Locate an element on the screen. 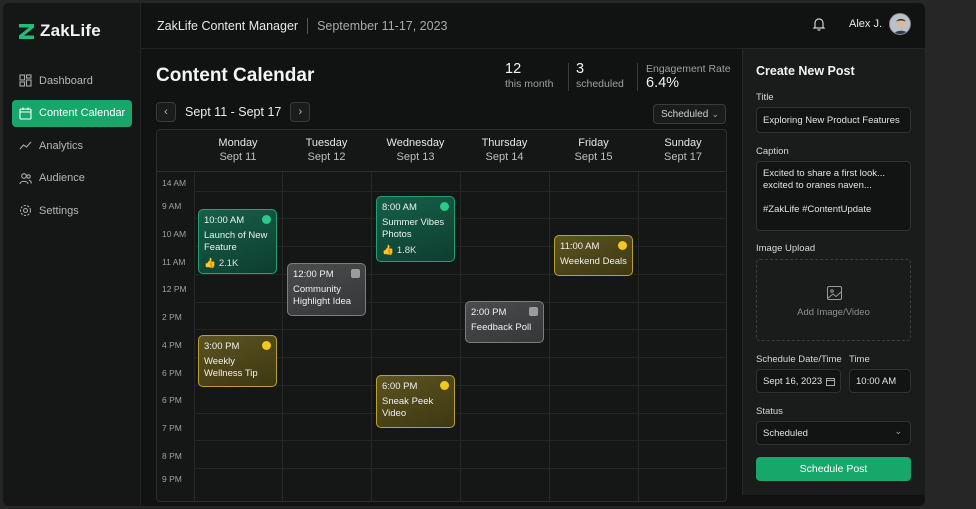 The width and height of the screenshot is (976, 509). filter-value: Scheduled is located at coordinates (685, 114).